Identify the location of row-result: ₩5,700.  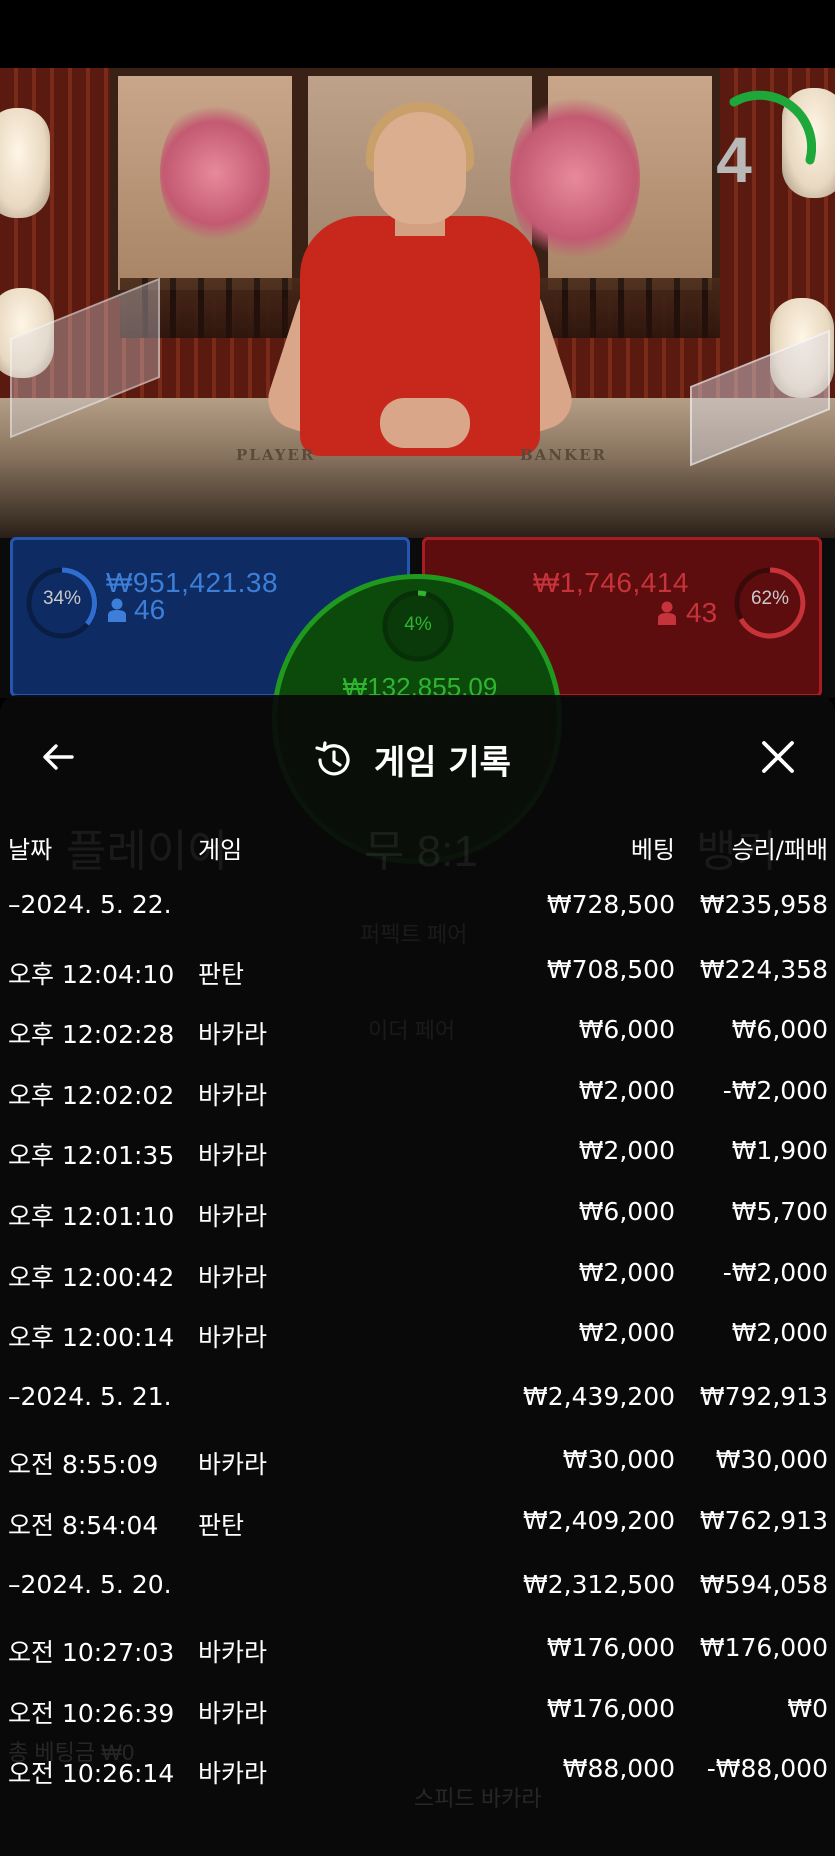
(779, 1211).